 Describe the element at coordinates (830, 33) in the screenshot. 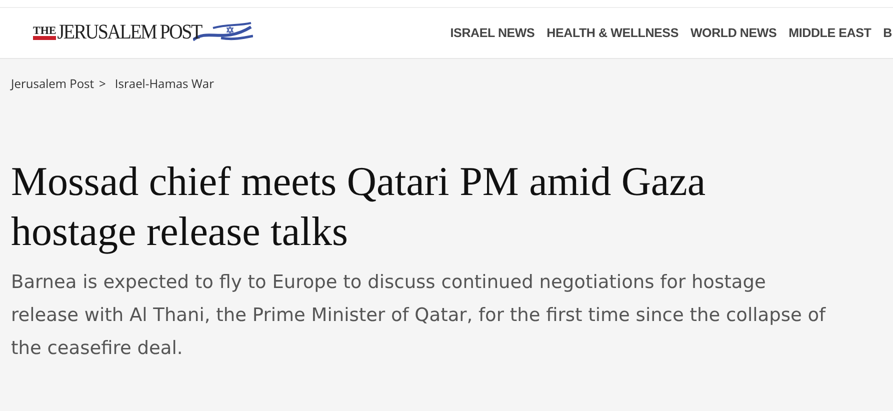

I see `nav-link: MIDDLE EAST` at that location.